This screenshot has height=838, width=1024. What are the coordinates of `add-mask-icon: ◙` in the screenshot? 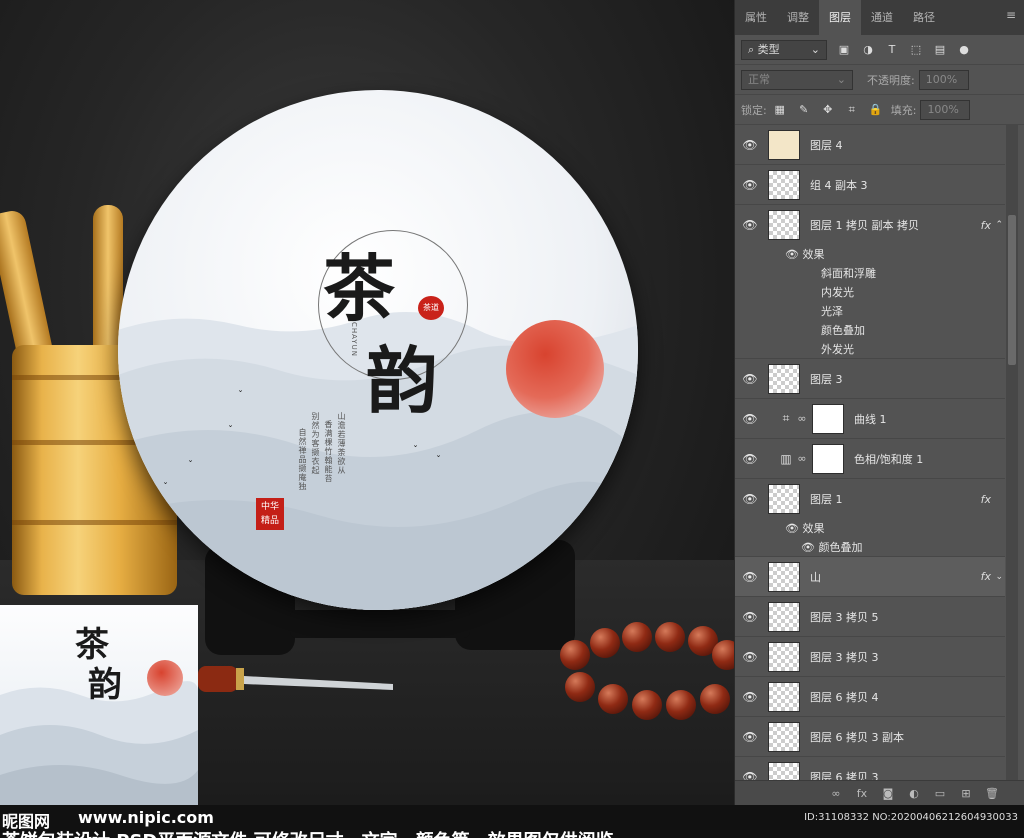 It's located at (888, 793).